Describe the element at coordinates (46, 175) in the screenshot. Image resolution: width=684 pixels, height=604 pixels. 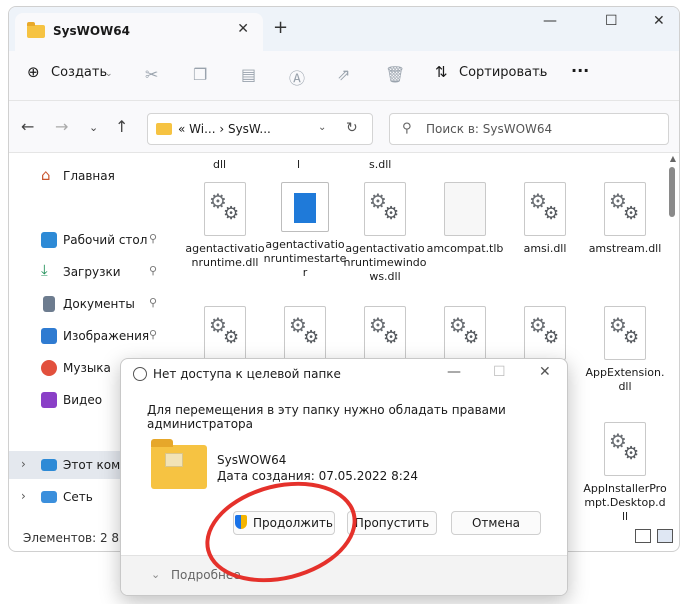
I see `home-icon: ⌂` at that location.